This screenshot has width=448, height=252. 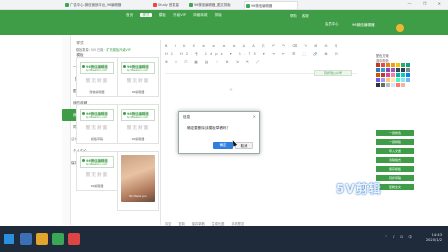 What do you see at coordinates (434, 238) in the screenshot?
I see `clock: 14:43 2020/1/2` at bounding box center [434, 238].